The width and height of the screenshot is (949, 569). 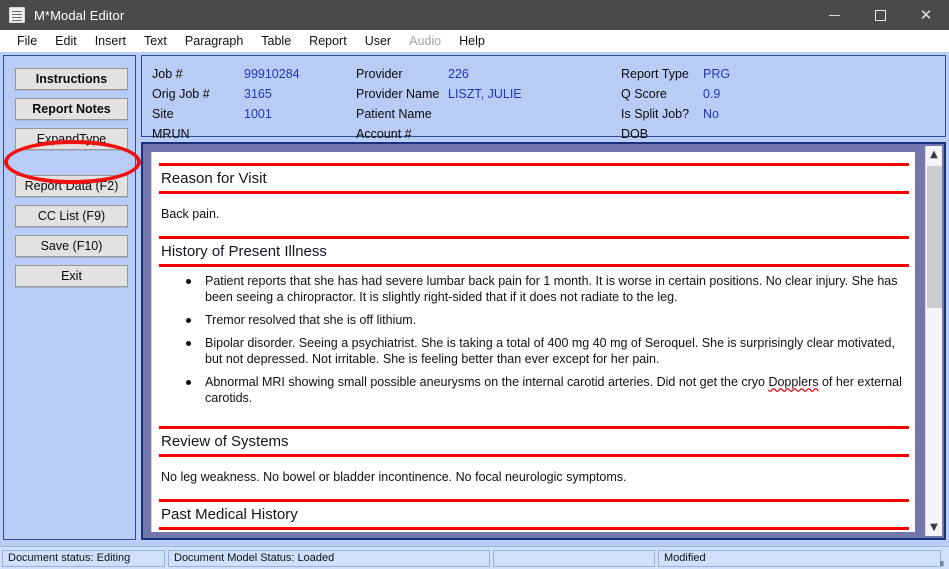 What do you see at coordinates (439, 74) in the screenshot?
I see `job-info-row-provider: Provider 226` at bounding box center [439, 74].